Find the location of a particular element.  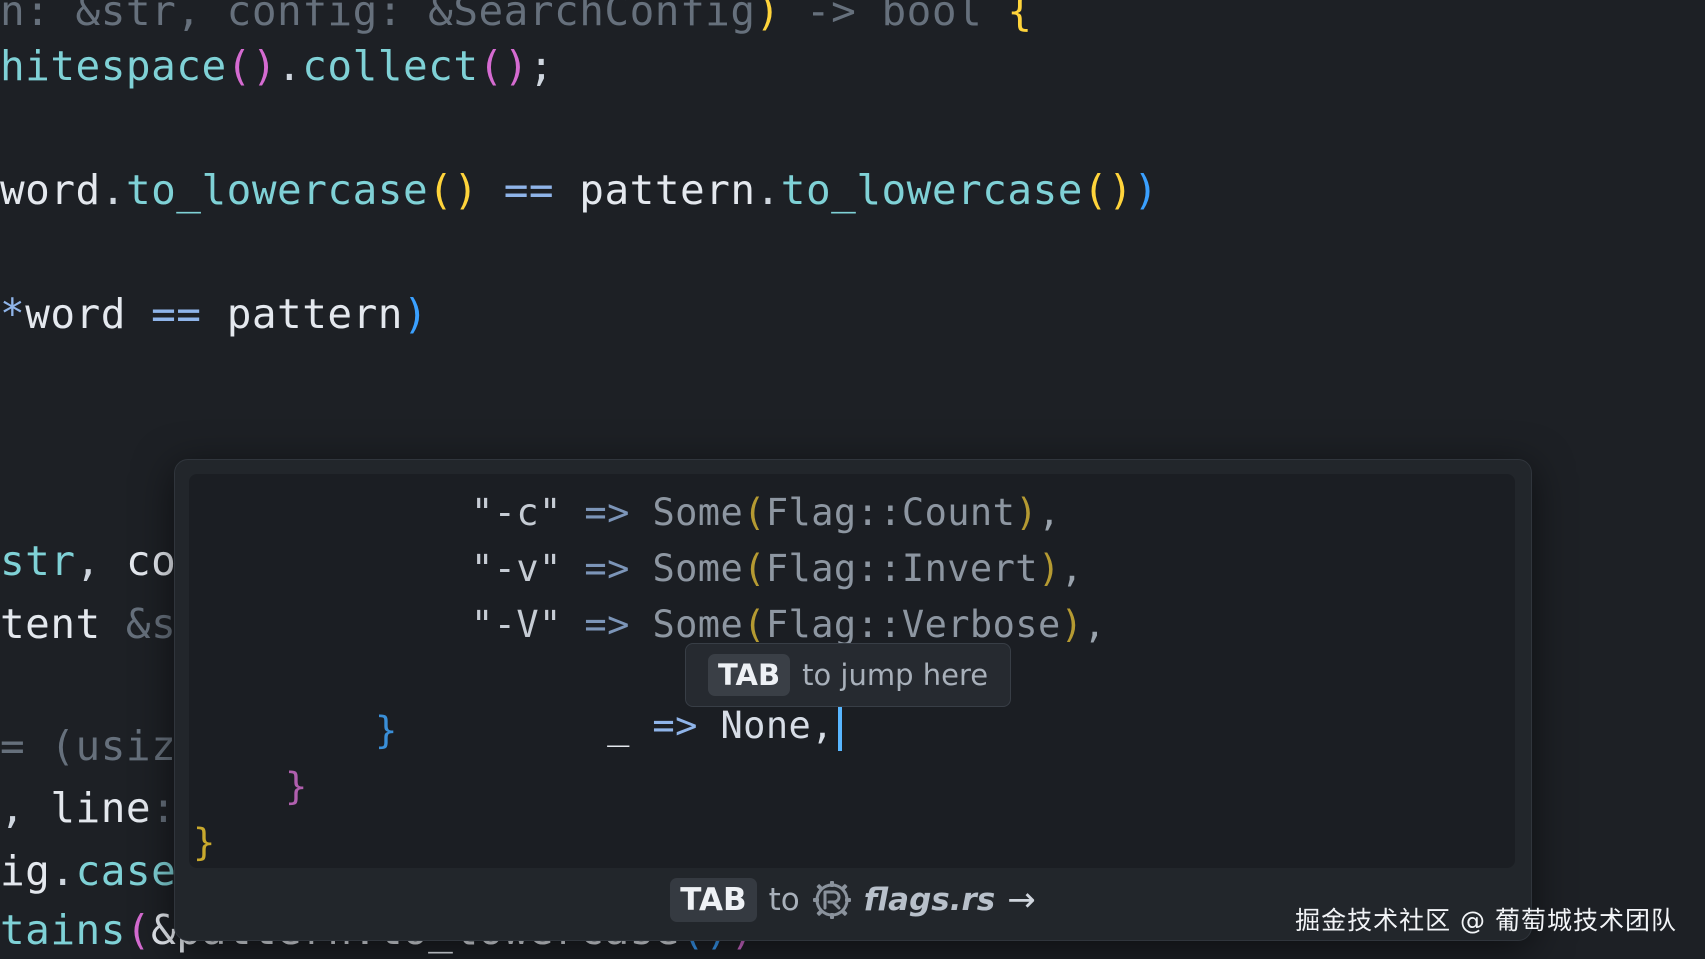

code-line: str, cor is located at coordinates (101, 561).